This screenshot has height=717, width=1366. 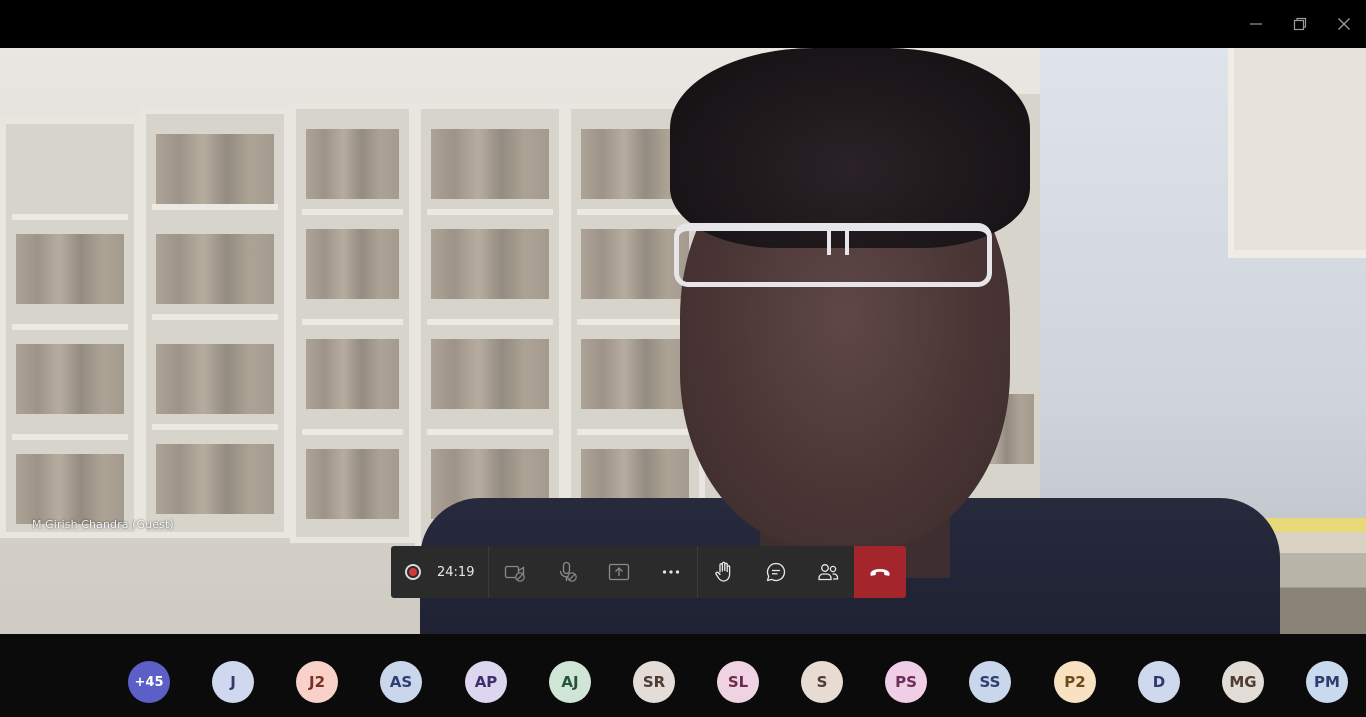 I want to click on raise-hand-button, so click(x=724, y=572).